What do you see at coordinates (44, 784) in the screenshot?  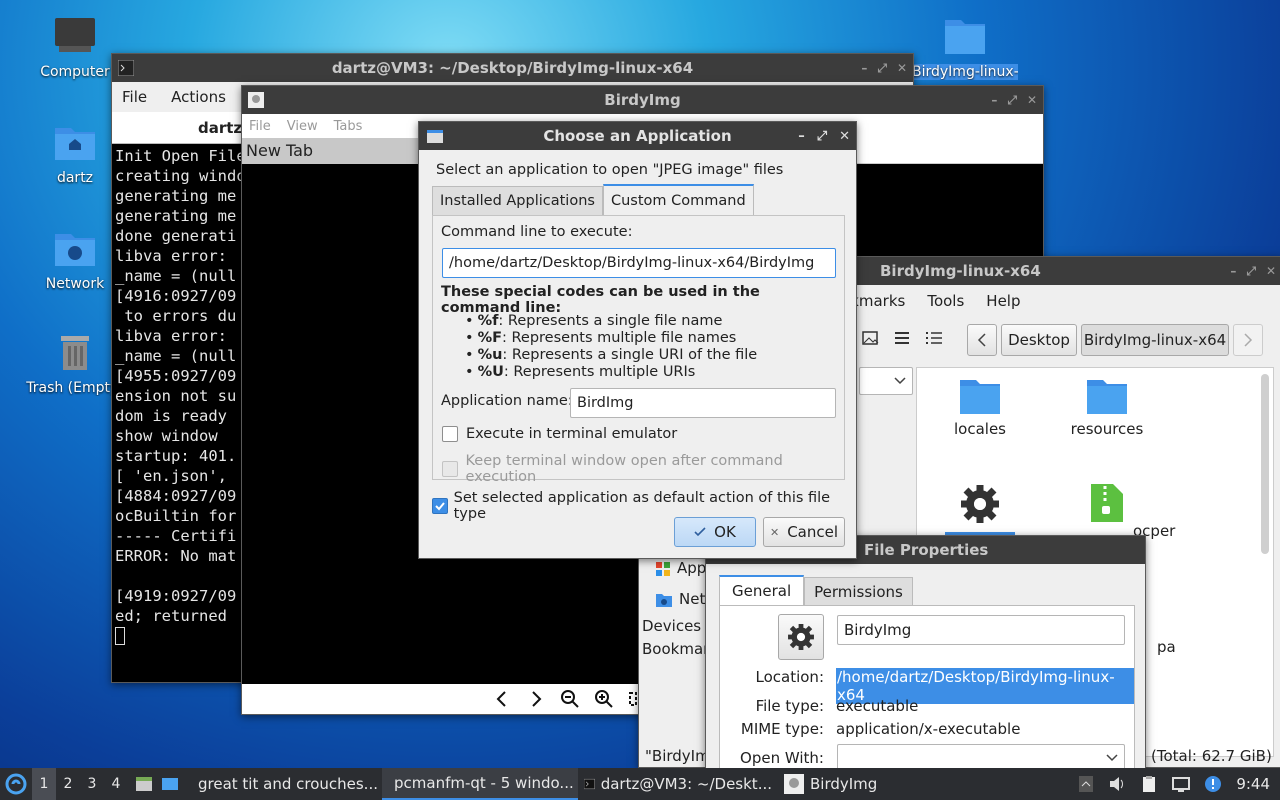 I see `workspace-1: 1` at bounding box center [44, 784].